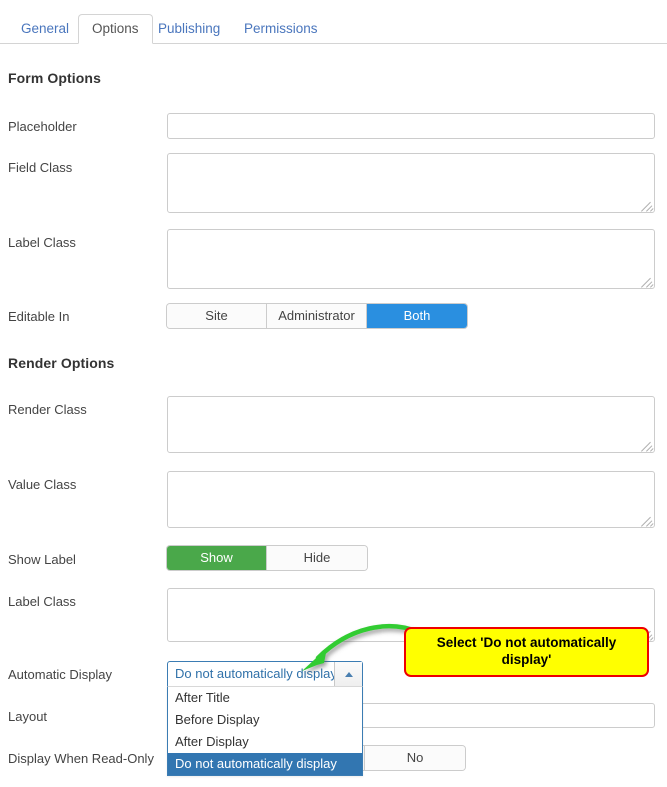 This screenshot has width=667, height=787. Describe the element at coordinates (411, 424) in the screenshot. I see `render-class-textarea` at that location.